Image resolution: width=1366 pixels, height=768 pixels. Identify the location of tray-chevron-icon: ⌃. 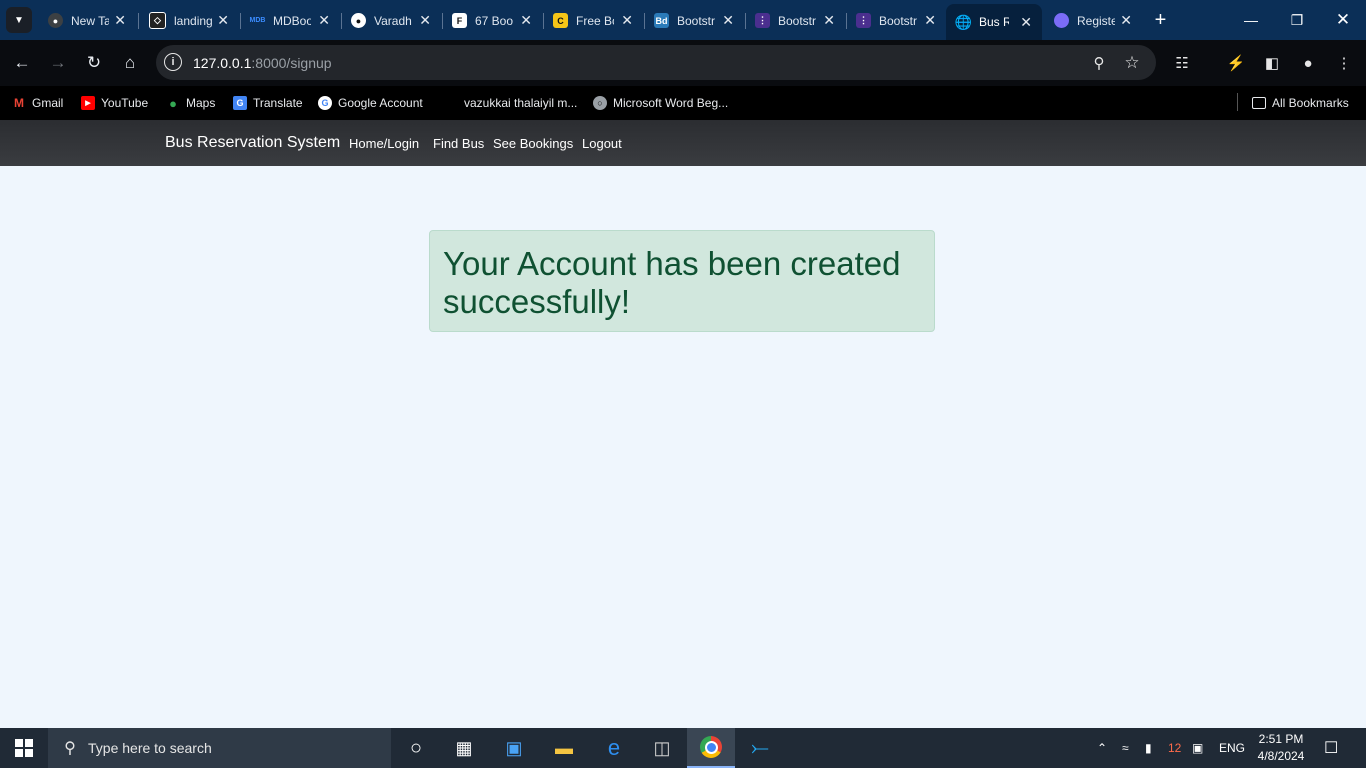
(1102, 748).